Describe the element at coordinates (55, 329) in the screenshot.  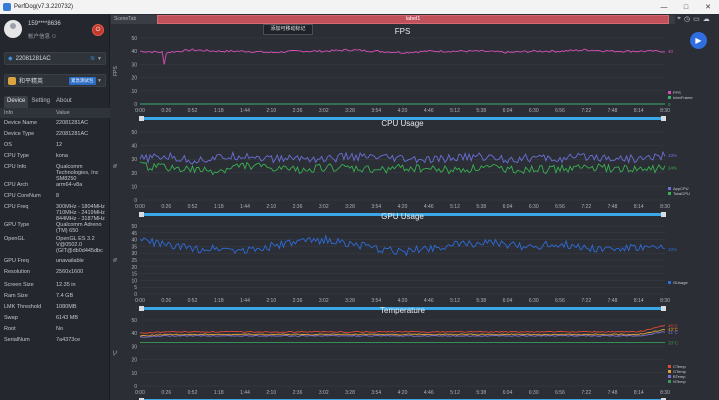
I see `info-row: Root No` at that location.